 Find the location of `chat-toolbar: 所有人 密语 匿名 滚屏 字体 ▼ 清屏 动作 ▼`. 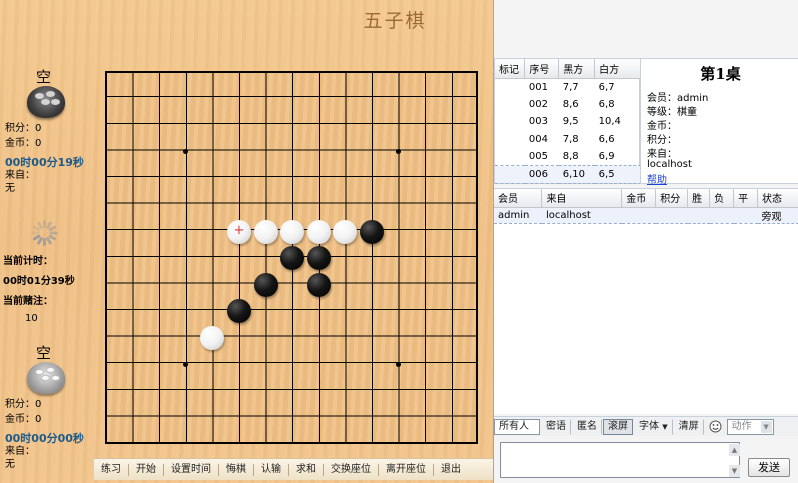

chat-toolbar: 所有人 密语 匿名 滚屏 字体 ▼ 清屏 动作 ▼ is located at coordinates (646, 426).